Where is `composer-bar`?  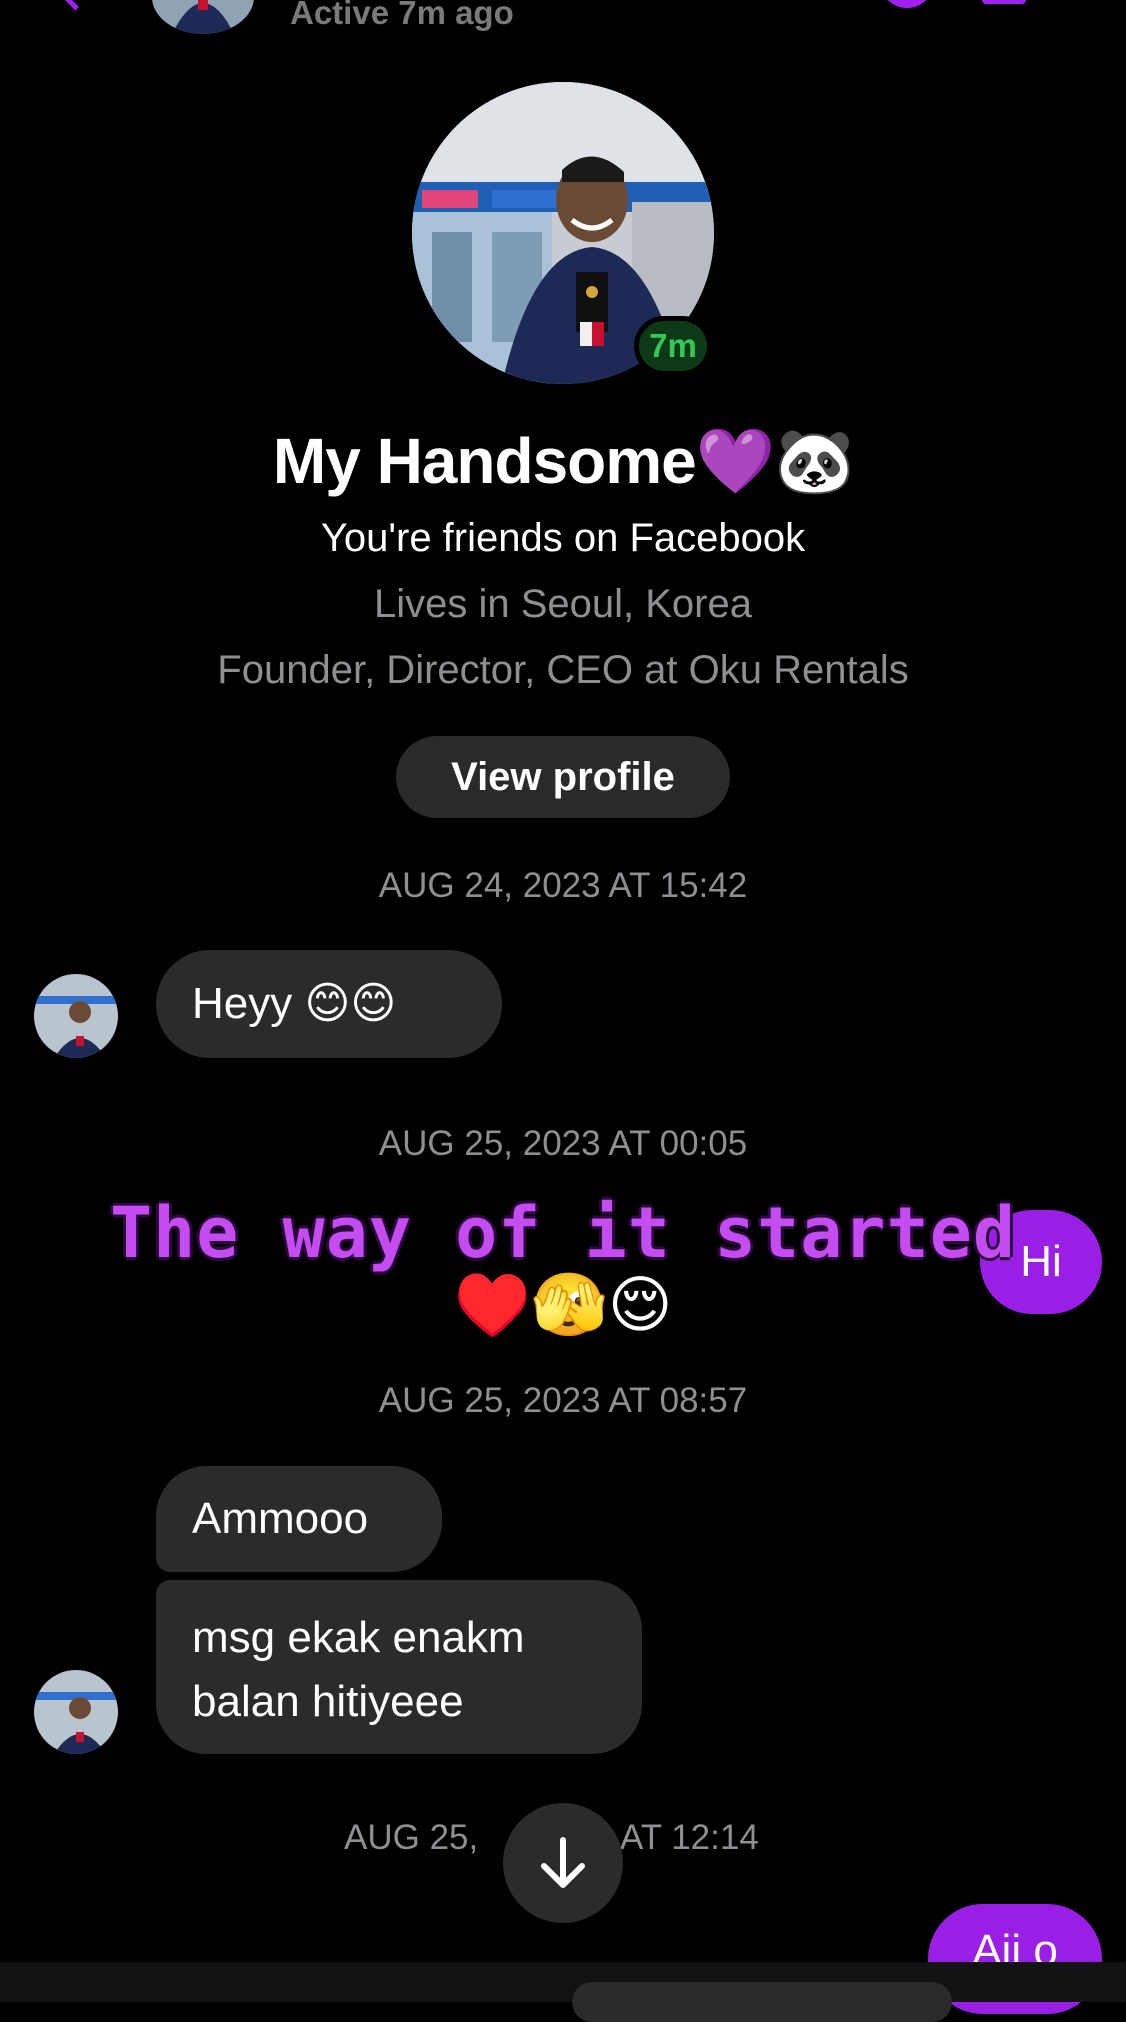 composer-bar is located at coordinates (563, 1982).